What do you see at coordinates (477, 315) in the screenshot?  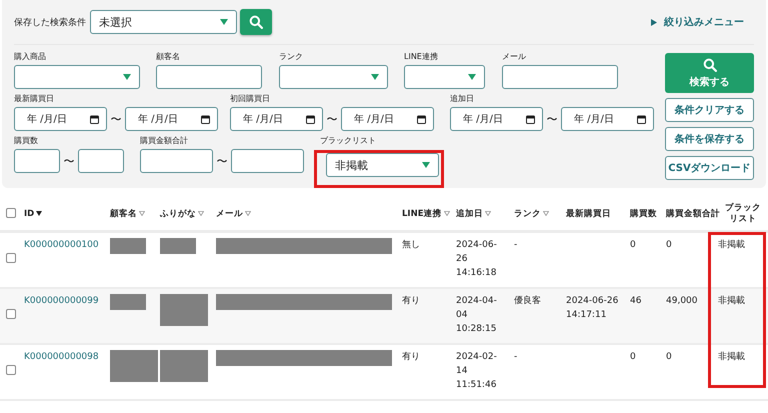 I see `table-cell-text: 2024-04-04 10:28:15` at bounding box center [477, 315].